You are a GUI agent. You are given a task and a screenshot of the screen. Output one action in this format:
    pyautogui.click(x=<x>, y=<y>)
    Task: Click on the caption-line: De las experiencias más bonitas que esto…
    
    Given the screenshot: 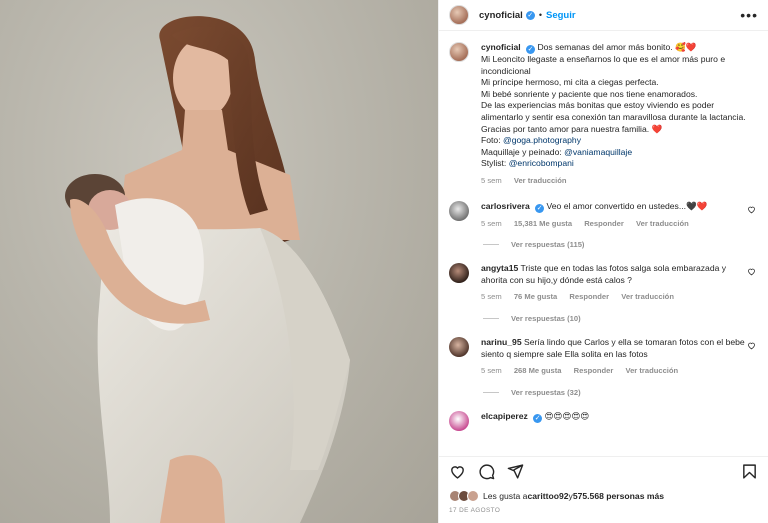 What is the action you would take?
    pyautogui.click(x=613, y=111)
    